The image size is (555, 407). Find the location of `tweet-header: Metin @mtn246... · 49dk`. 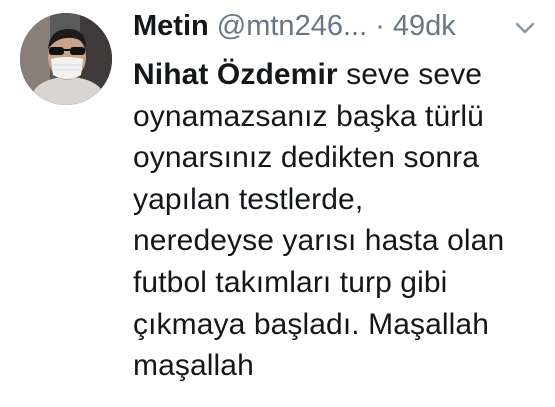

tweet-header: Metin @mtn246... · 49dk is located at coordinates (338, 26).